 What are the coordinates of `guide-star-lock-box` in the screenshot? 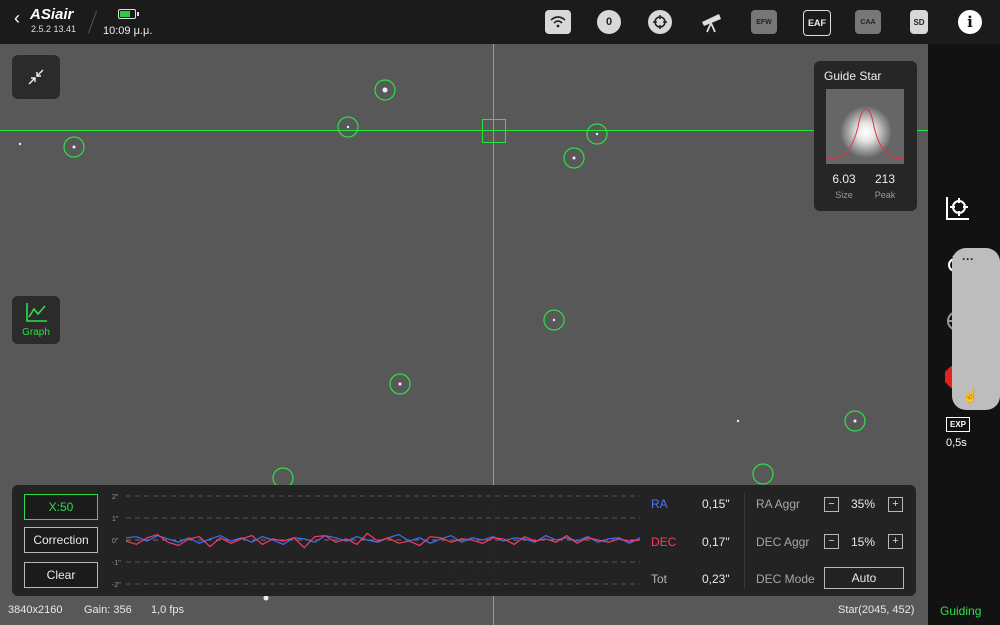 It's located at (494, 131).